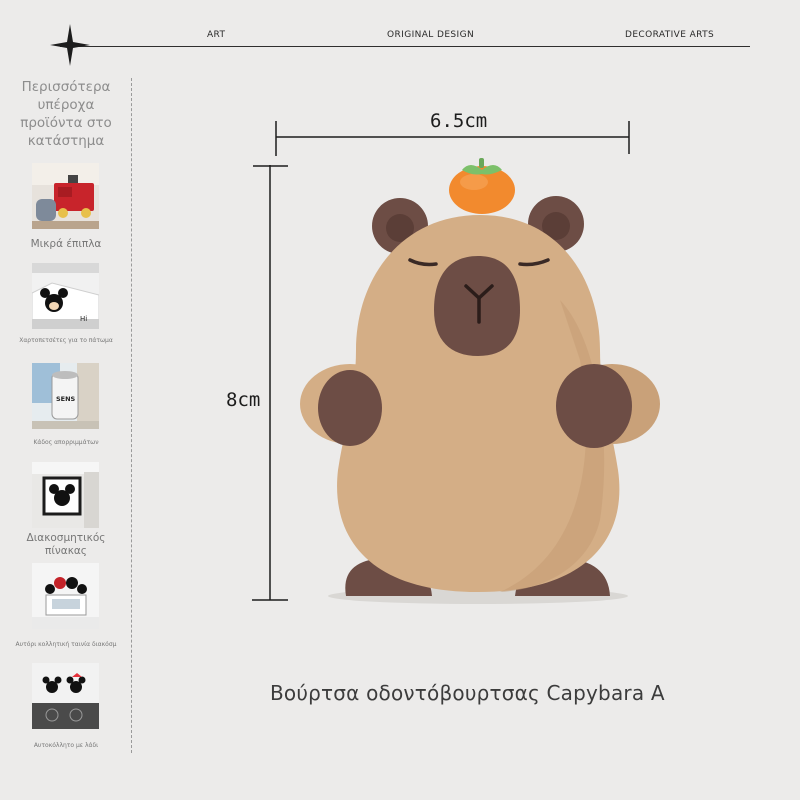 The height and width of the screenshot is (800, 800). I want to click on product-title: Βούρτσα οδοντόβουρτσας Capybara A, so click(467, 693).